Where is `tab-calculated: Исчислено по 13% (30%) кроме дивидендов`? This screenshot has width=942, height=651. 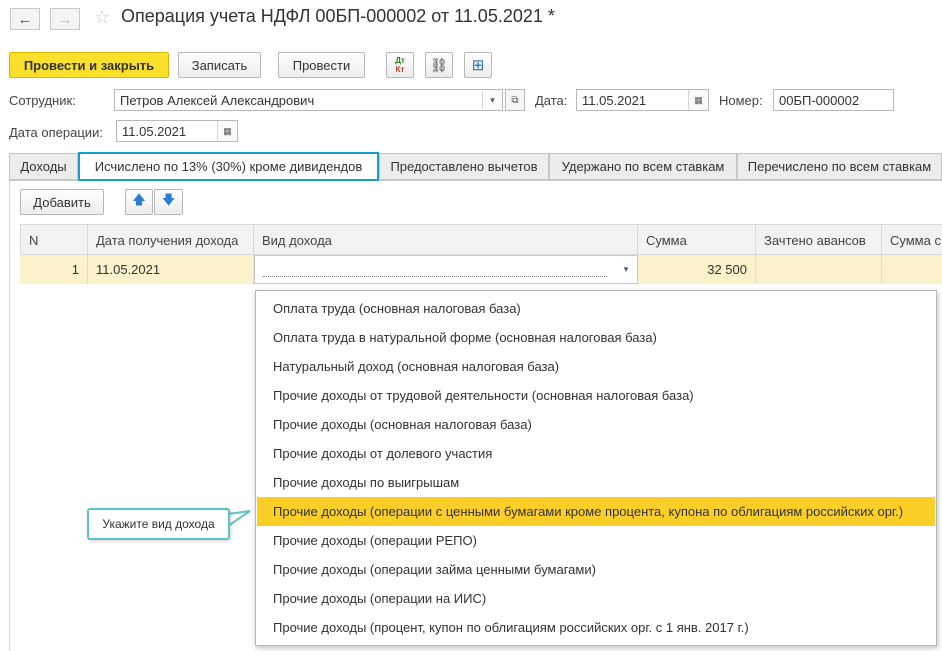 tab-calculated: Исчислено по 13% (30%) кроме дивидендов is located at coordinates (228, 166).